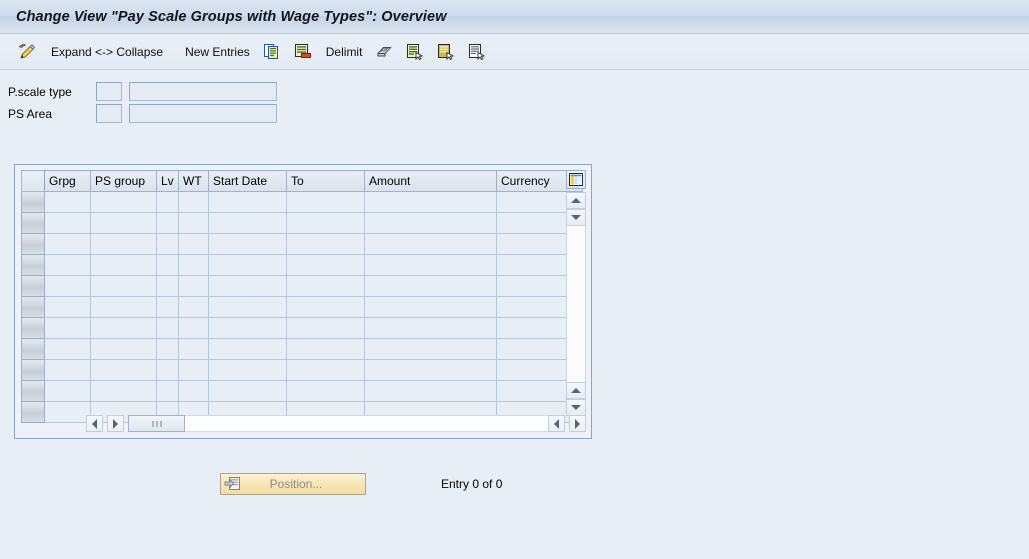 The width and height of the screenshot is (1029, 559). Describe the element at coordinates (430, 181) in the screenshot. I see `column-header-amount: Amount` at that location.